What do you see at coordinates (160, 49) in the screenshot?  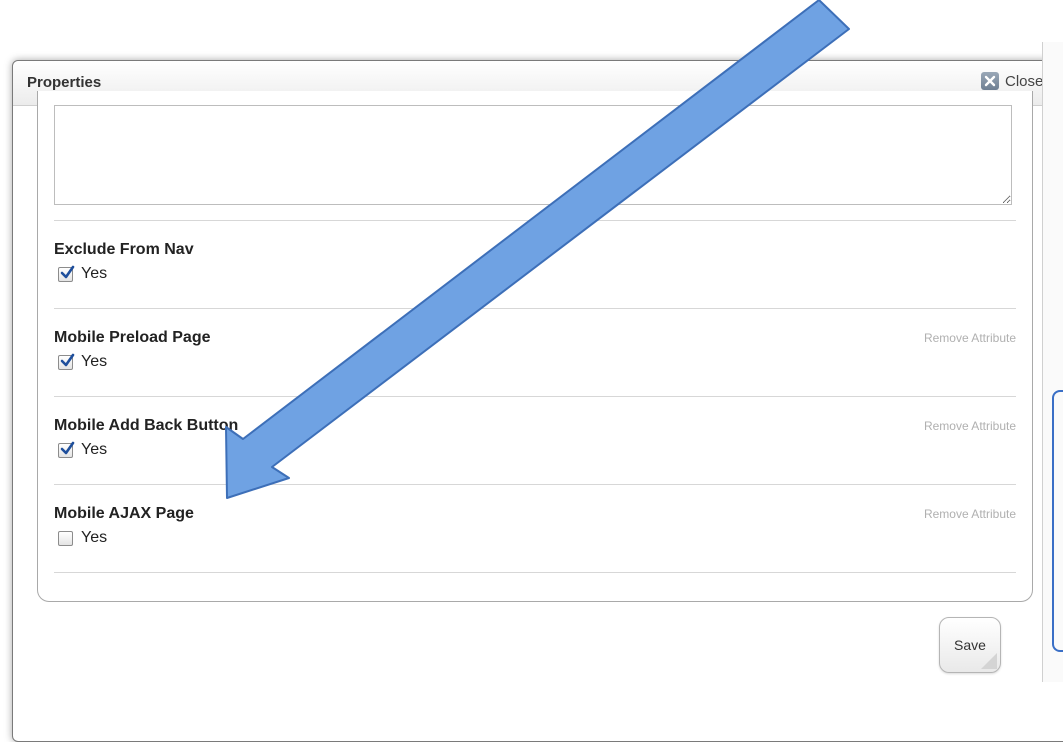 I see `background-page-fragment` at bounding box center [160, 49].